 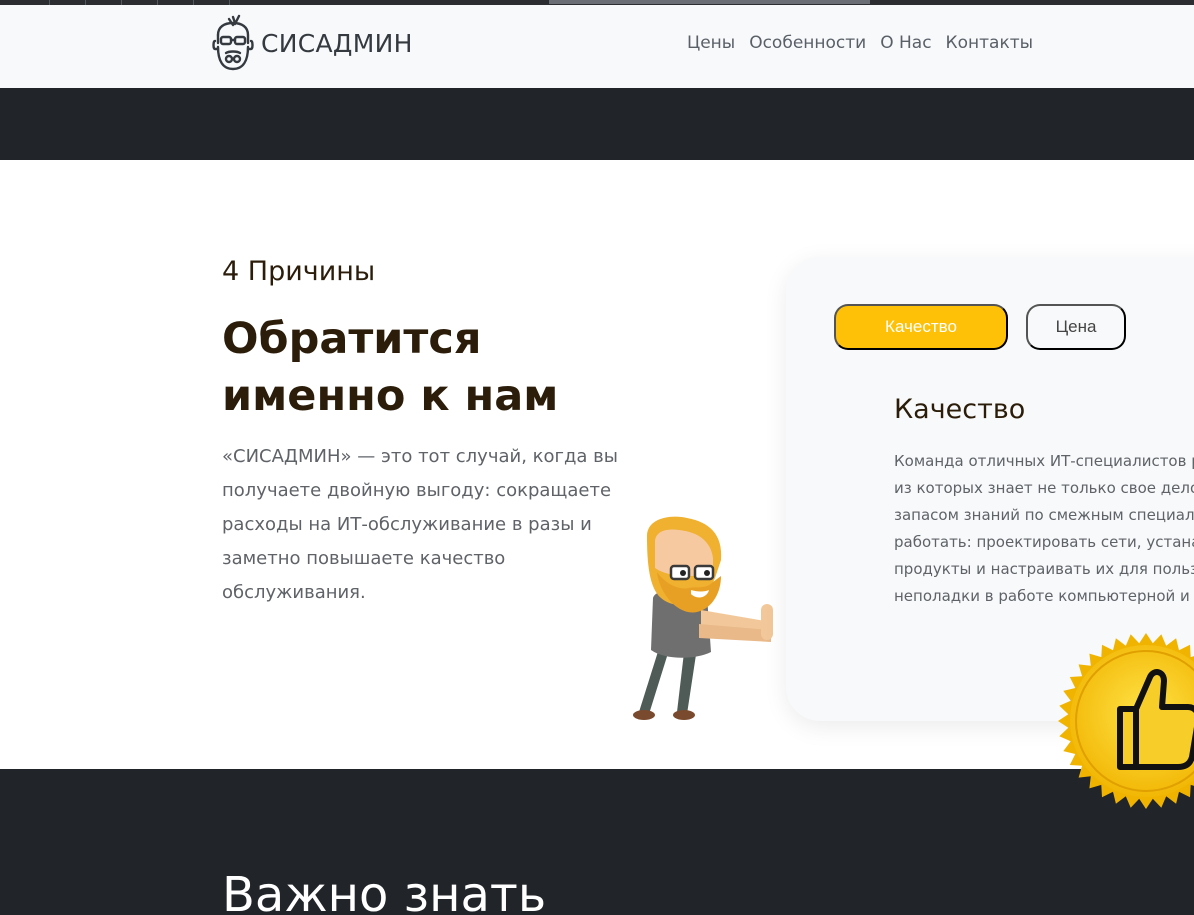 What do you see at coordinates (233, 42) in the screenshot?
I see `bearded-admin-logo-icon` at bounding box center [233, 42].